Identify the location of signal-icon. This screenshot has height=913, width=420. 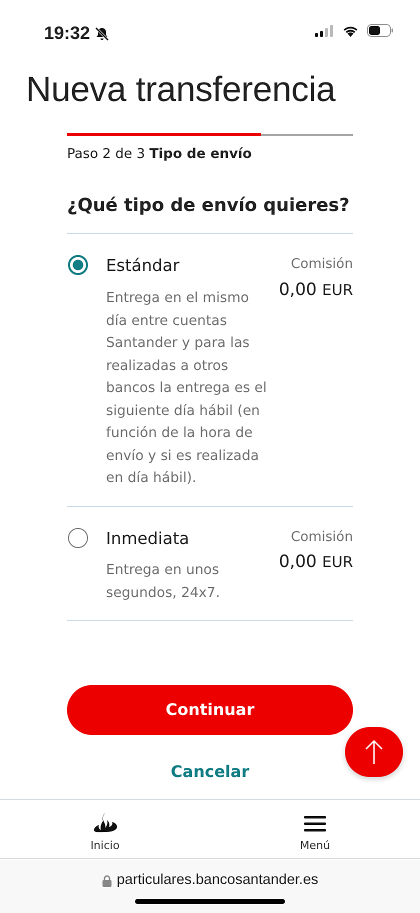
(324, 30).